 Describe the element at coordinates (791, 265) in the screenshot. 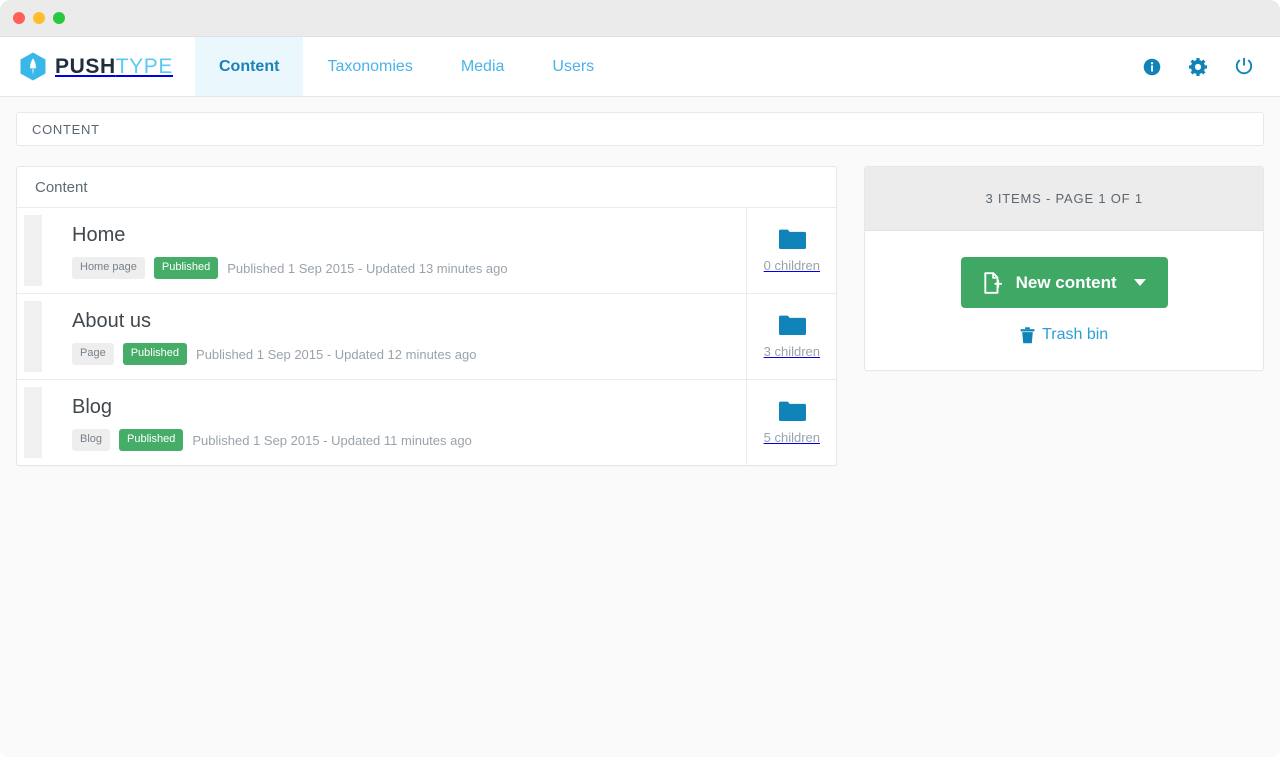

I see `children-count-label: 0 children` at that location.